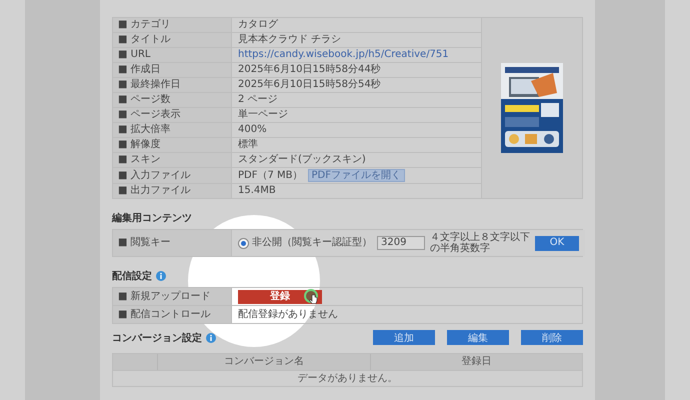 The height and width of the screenshot is (400, 690). What do you see at coordinates (309, 85) in the screenshot?
I see `row-value: 2025年6月10日15時58分54秒` at bounding box center [309, 85].